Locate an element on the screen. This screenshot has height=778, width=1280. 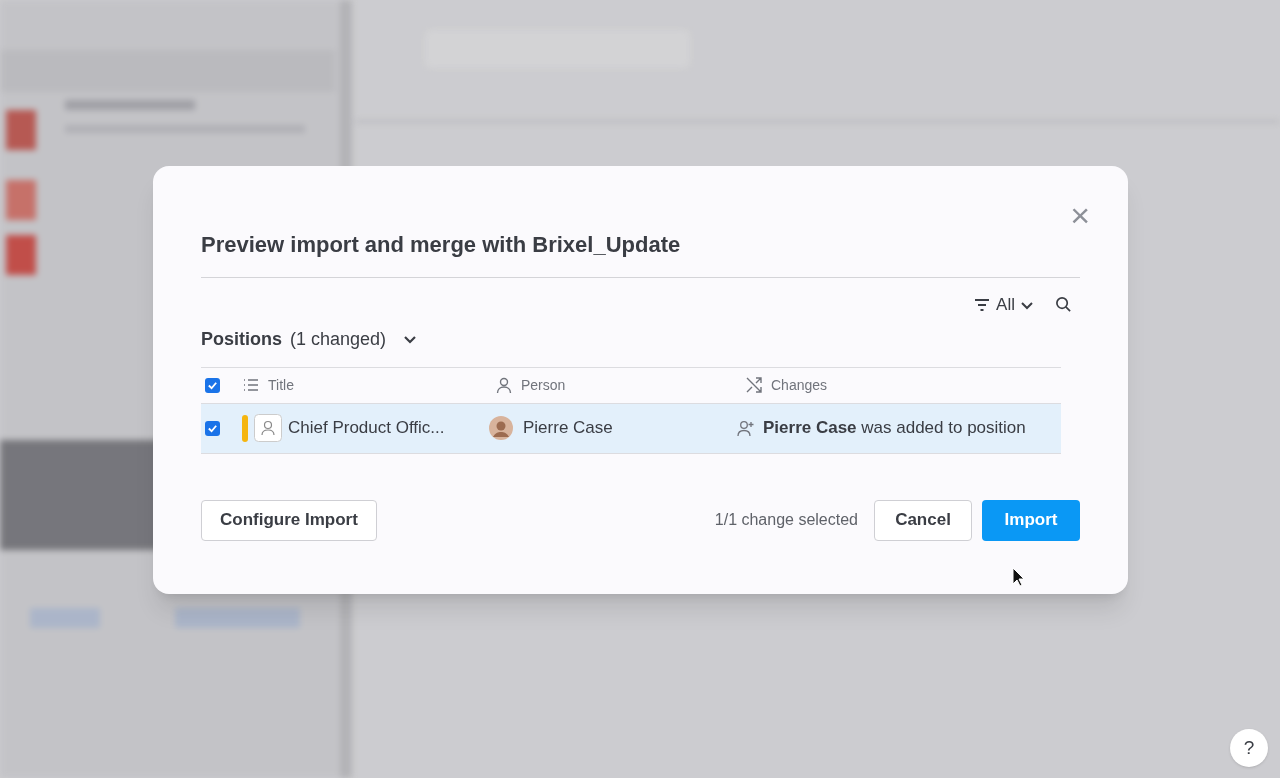
configure-import-button: Configure Import is located at coordinates (289, 520).